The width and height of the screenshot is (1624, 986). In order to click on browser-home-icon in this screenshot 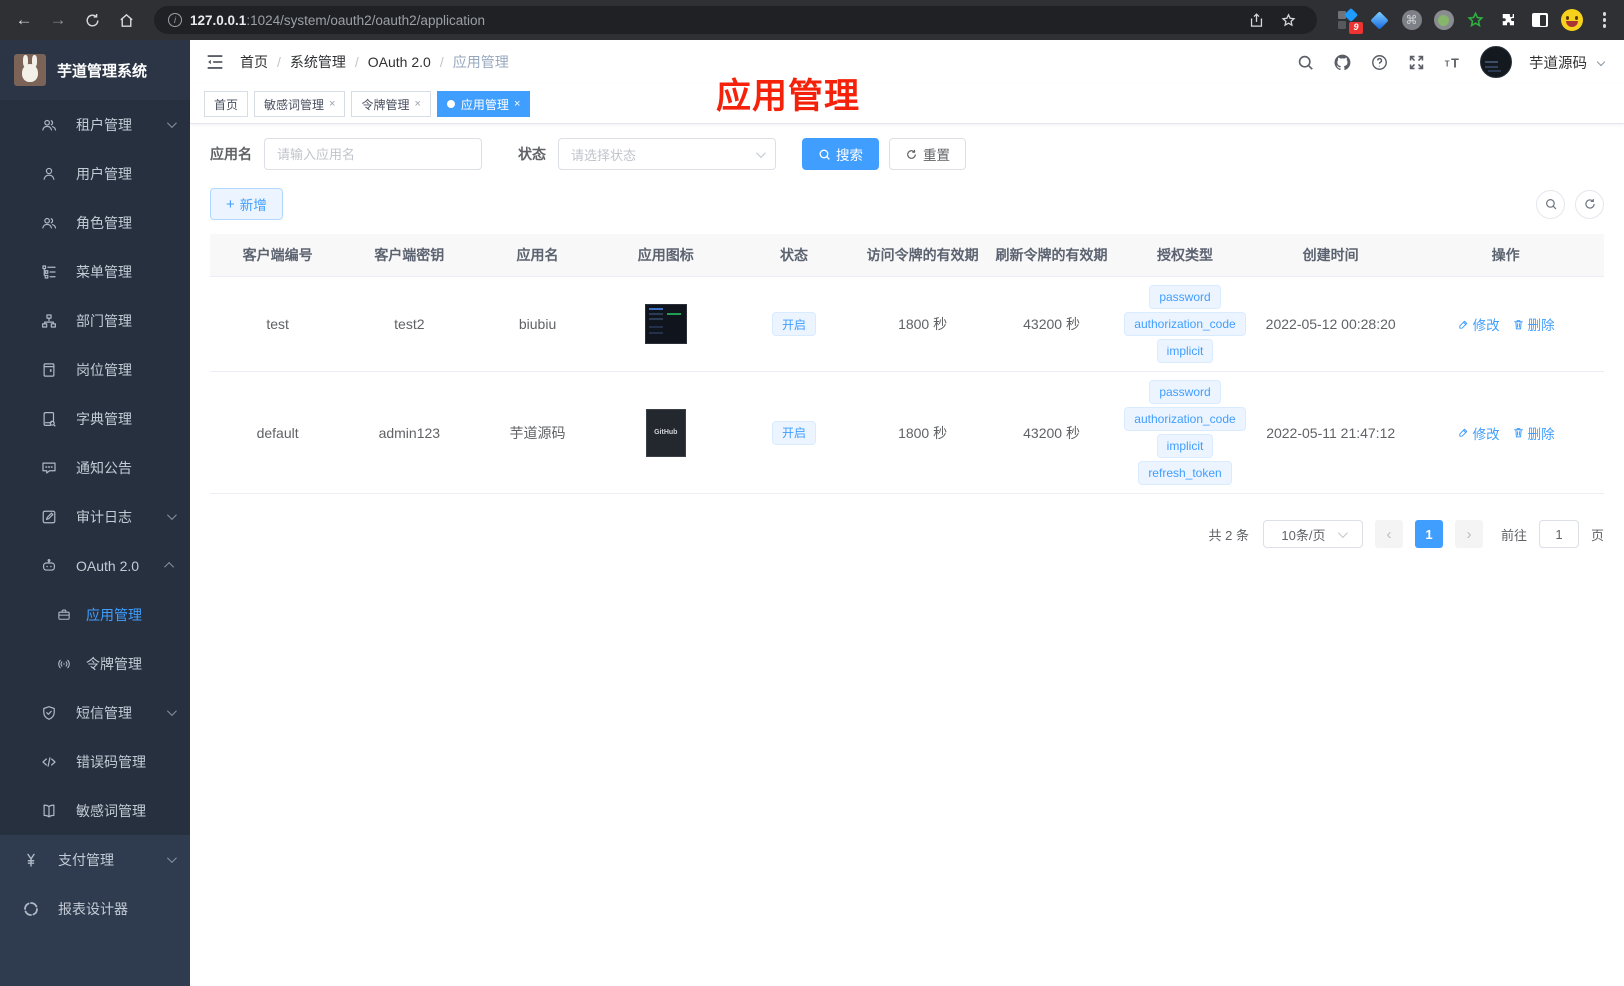, I will do `click(126, 20)`.